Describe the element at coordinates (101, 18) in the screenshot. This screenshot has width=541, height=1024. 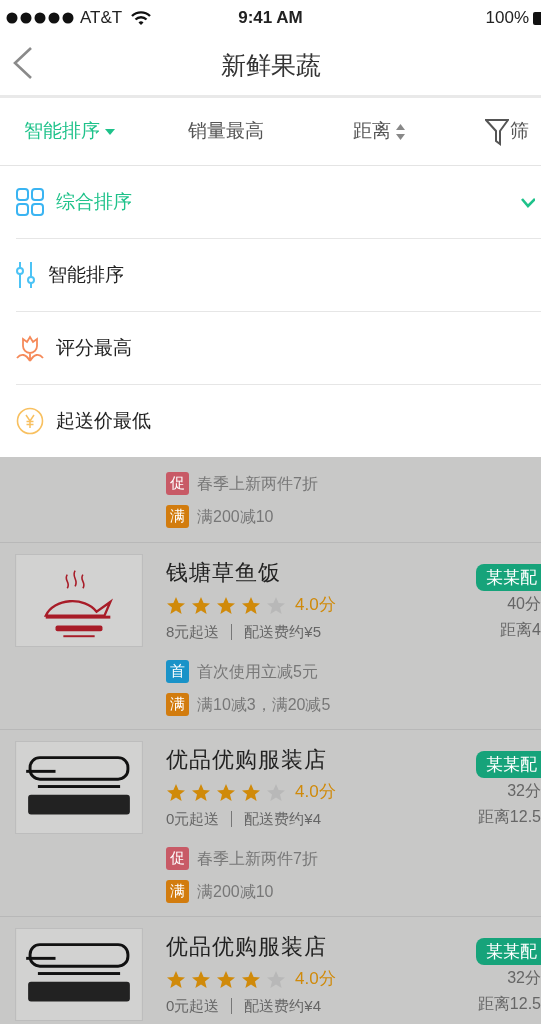
I see `carrier-name: AT&T` at that location.